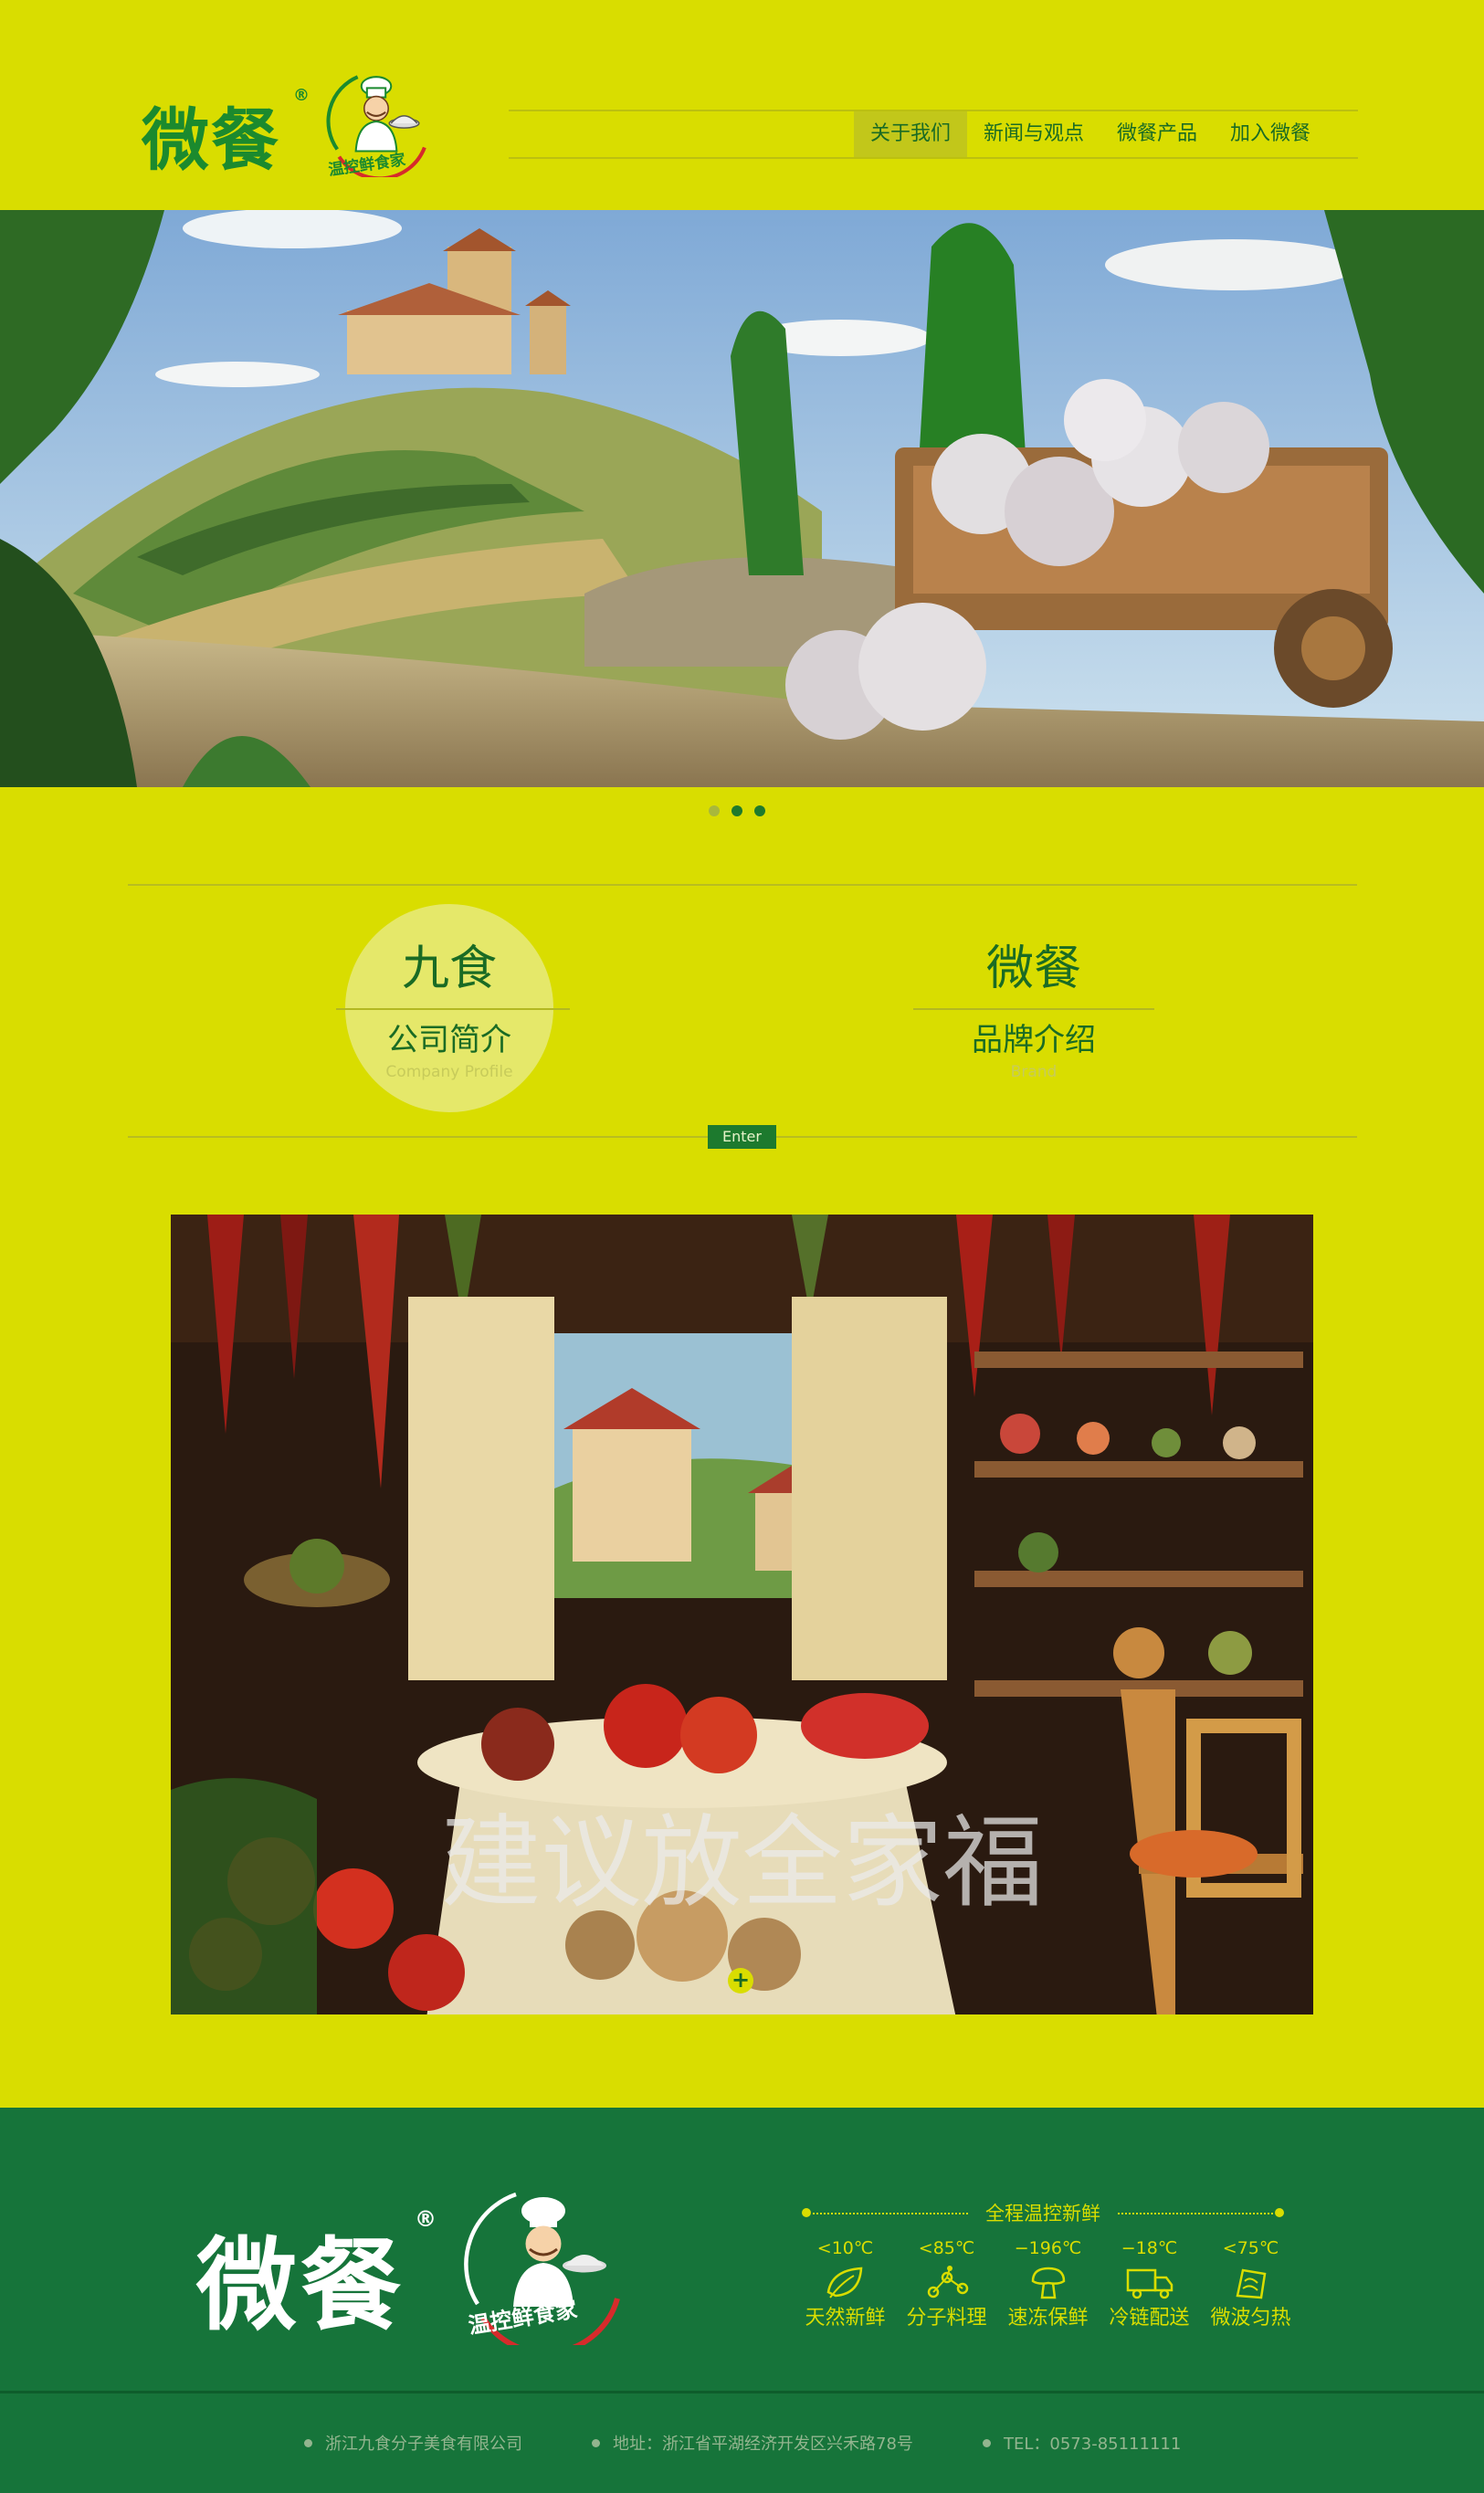 Image resolution: width=1484 pixels, height=2493 pixels. Describe the element at coordinates (742, 1862) in the screenshot. I see `photo-caption: 建议放全家福` at that location.